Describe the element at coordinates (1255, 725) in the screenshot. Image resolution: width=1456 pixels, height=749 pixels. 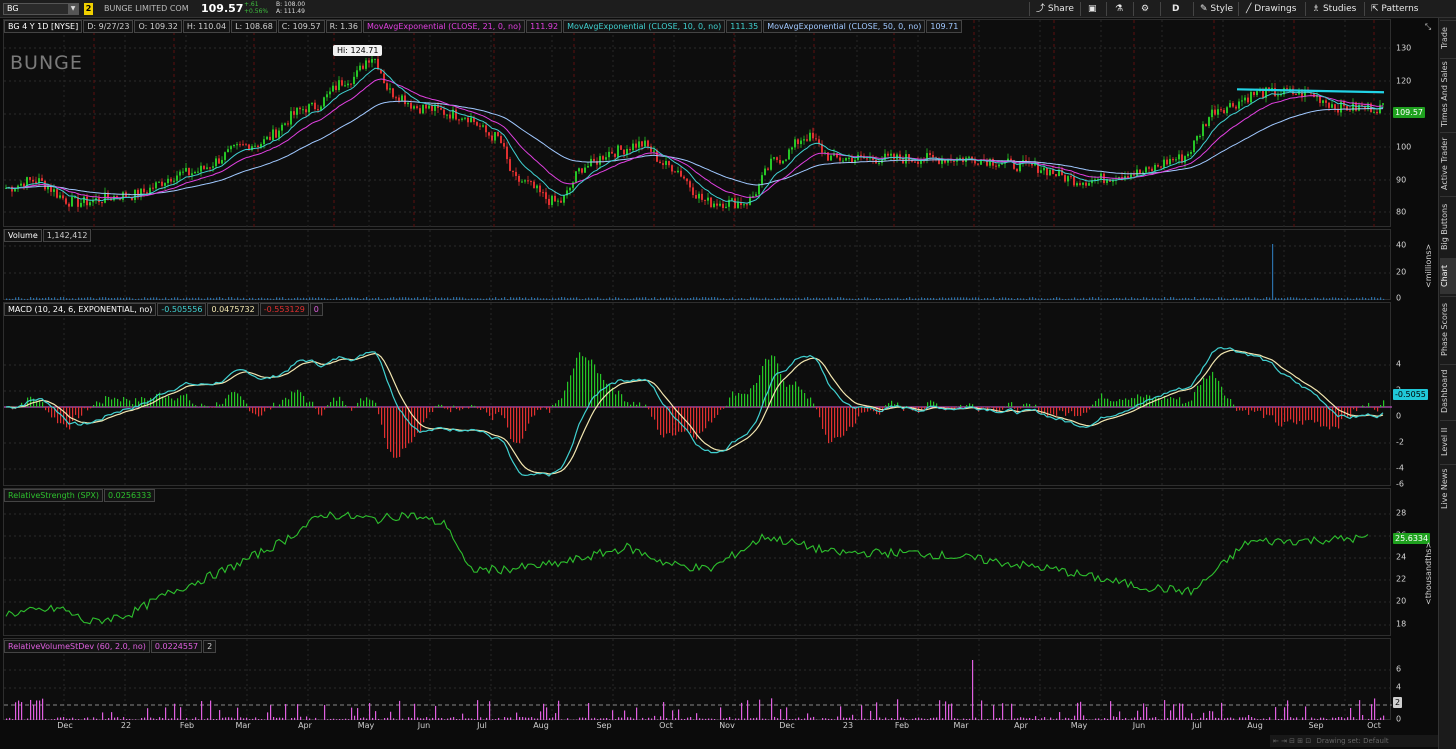
I see `time-tick: Aug` at that location.